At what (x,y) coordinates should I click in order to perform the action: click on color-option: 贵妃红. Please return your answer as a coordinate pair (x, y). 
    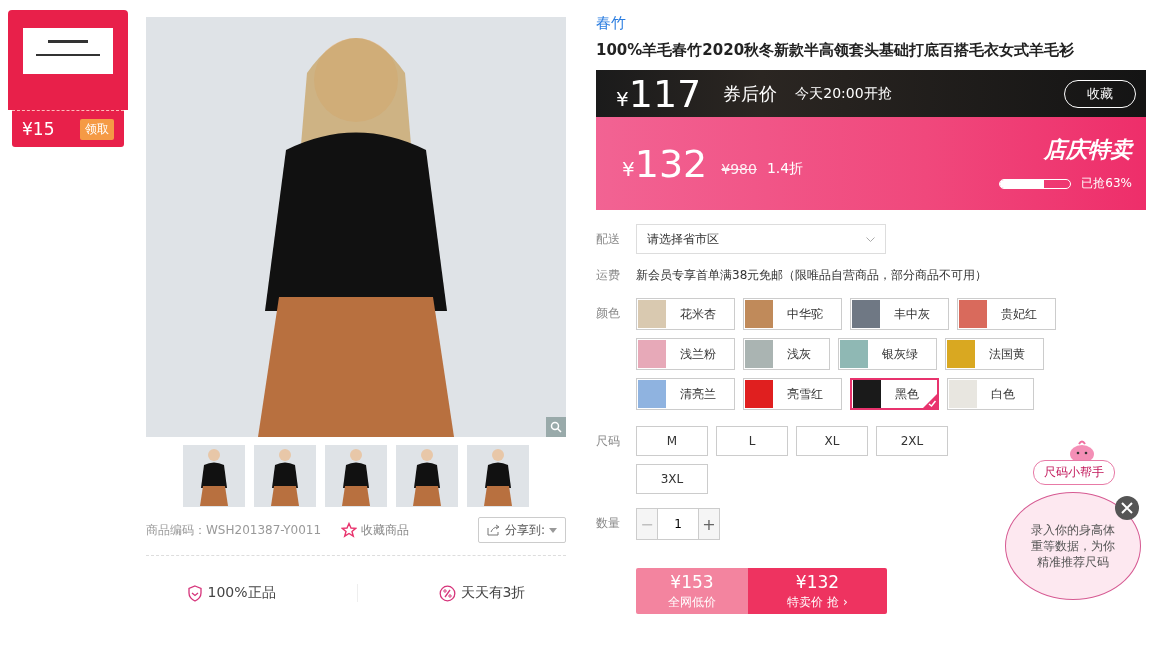
    Looking at the image, I should click on (1006, 314).